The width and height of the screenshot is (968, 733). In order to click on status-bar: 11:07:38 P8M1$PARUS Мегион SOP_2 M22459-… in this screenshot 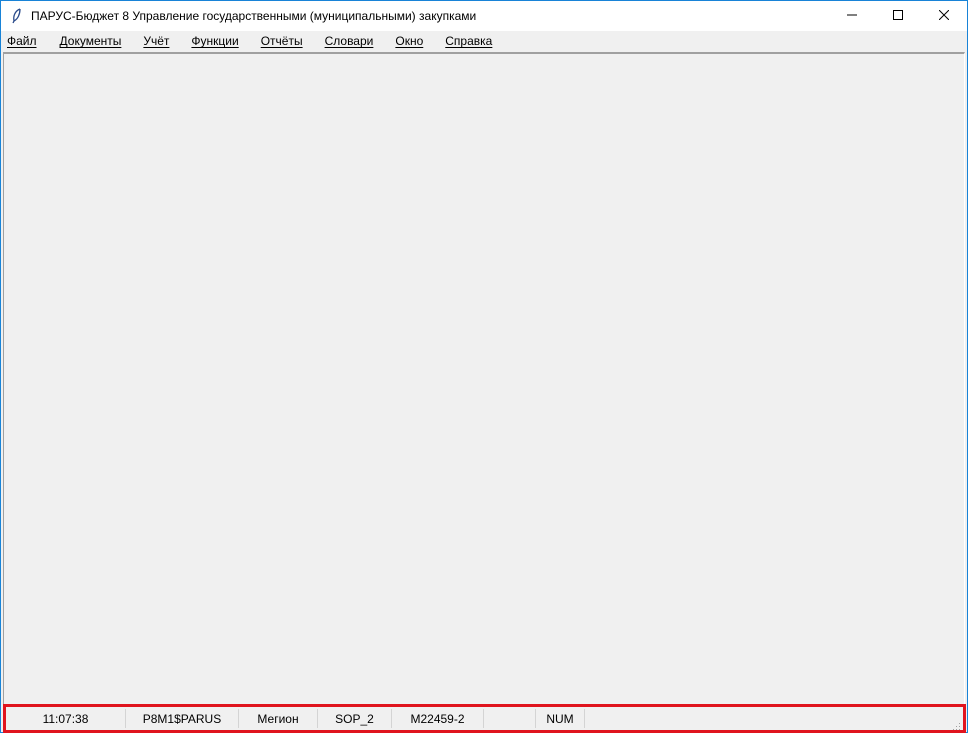, I will do `click(484, 718)`.